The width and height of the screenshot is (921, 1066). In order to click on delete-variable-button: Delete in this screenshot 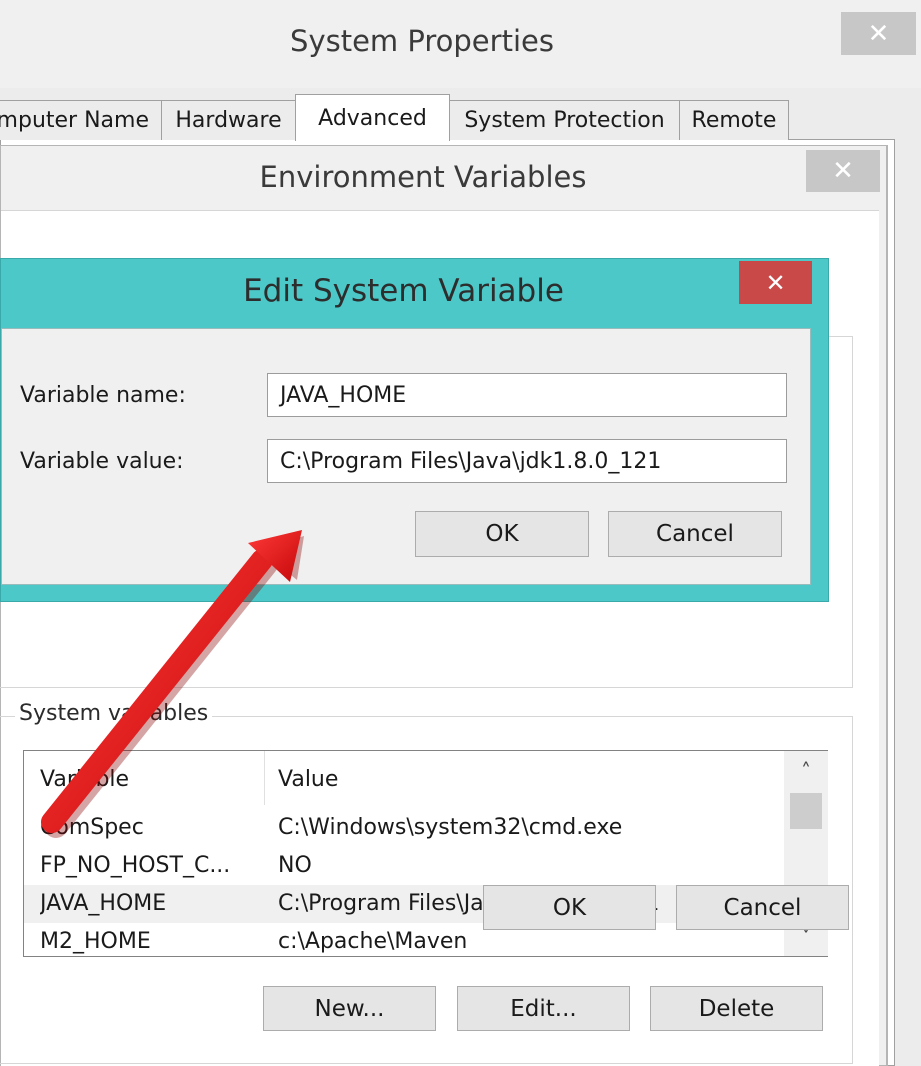, I will do `click(736, 1008)`.